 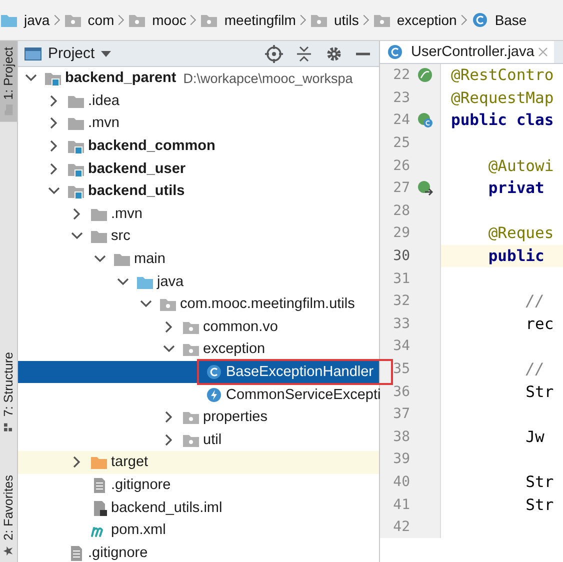 What do you see at coordinates (198, 146) in the screenshot?
I see `tree-item: backend_common` at bounding box center [198, 146].